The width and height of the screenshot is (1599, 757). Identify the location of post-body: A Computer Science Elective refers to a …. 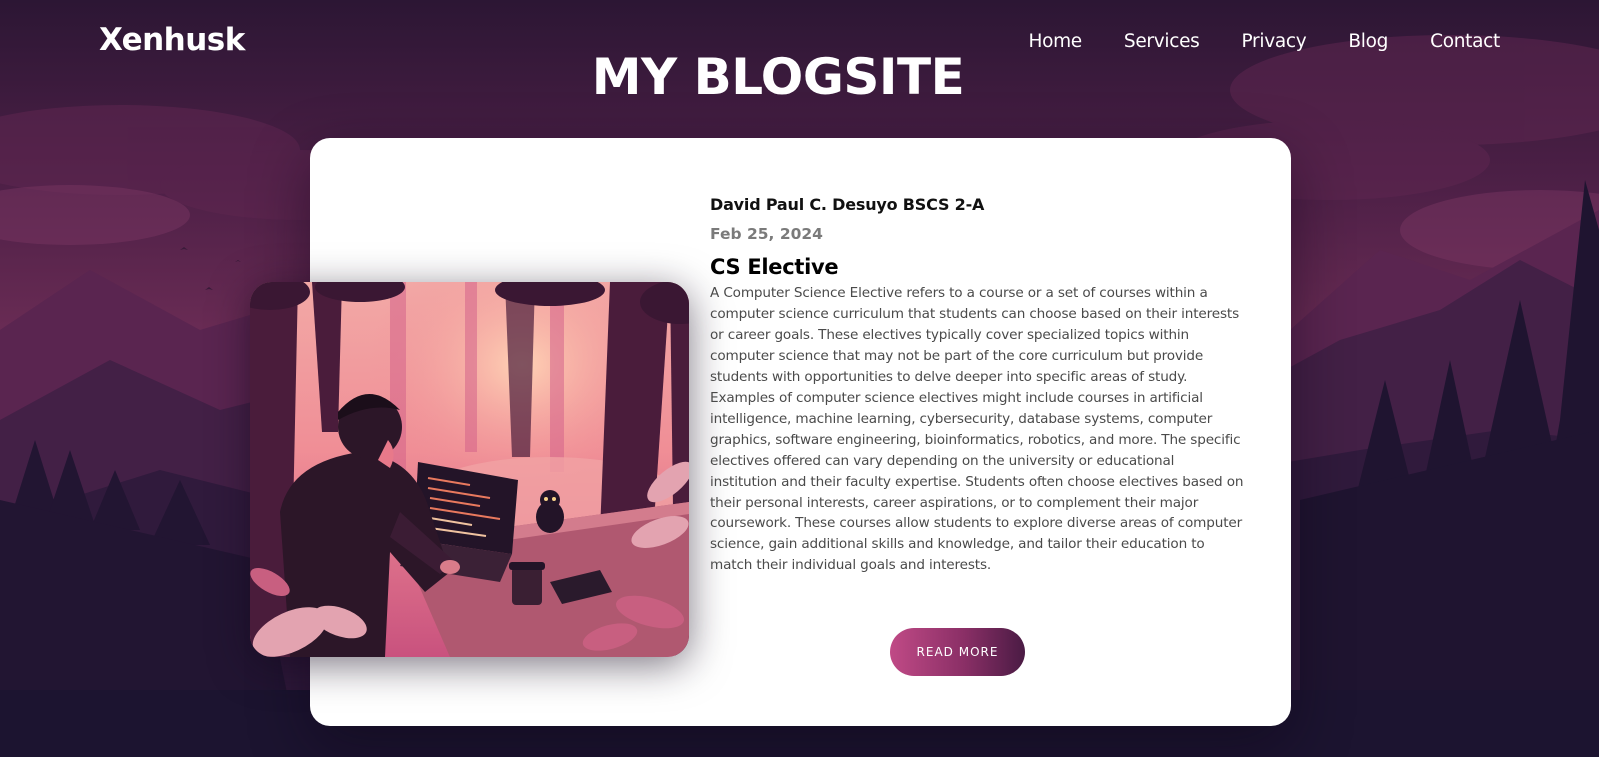
(977, 429).